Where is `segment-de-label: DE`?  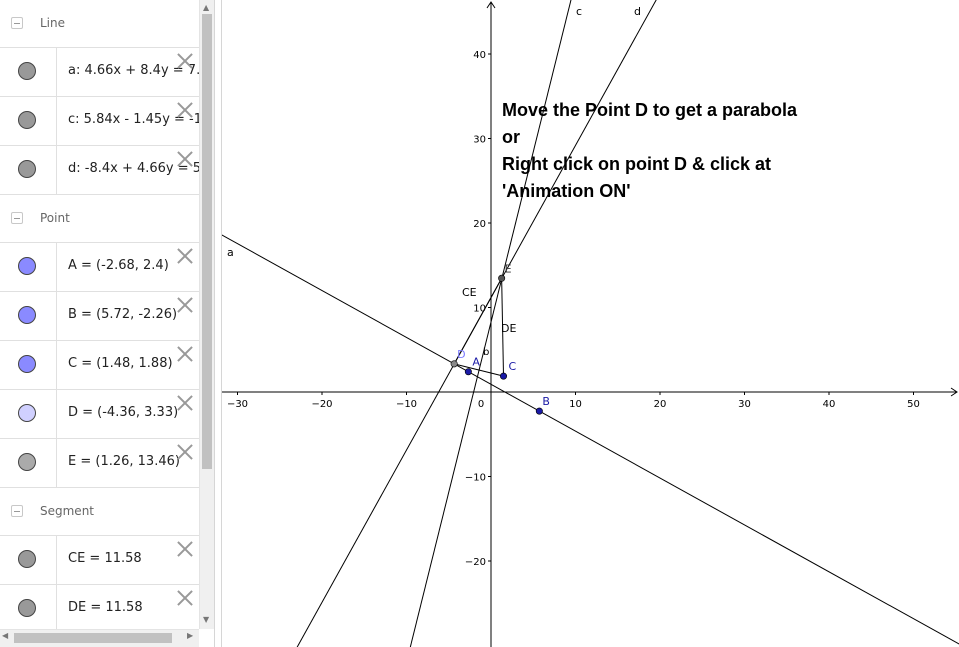
segment-de-label: DE is located at coordinates (508, 328).